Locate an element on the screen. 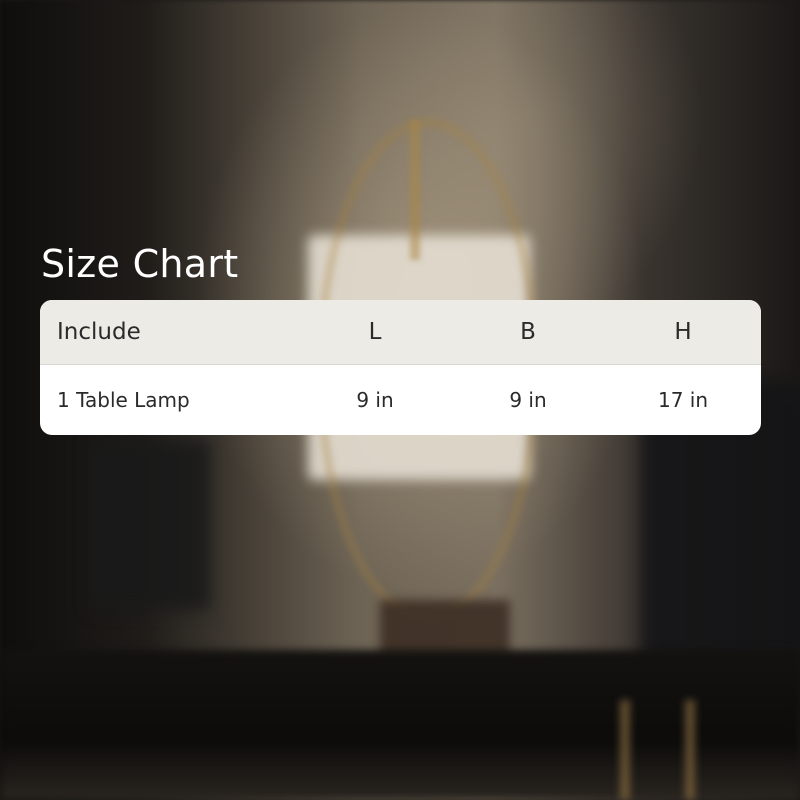 This screenshot has width=800, height=800. lamp-rod-blur is located at coordinates (415, 190).